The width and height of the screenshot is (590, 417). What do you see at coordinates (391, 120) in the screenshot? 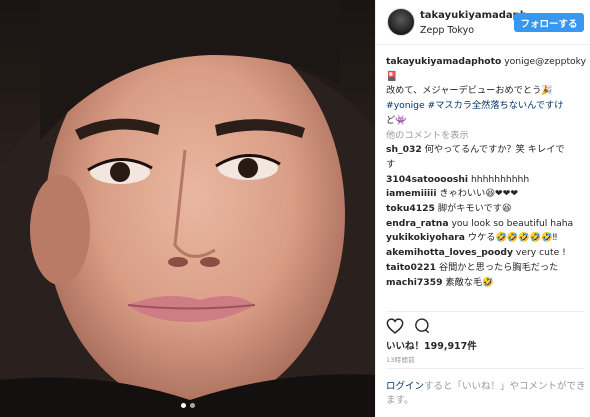
I see `caption-text: ど` at bounding box center [391, 120].